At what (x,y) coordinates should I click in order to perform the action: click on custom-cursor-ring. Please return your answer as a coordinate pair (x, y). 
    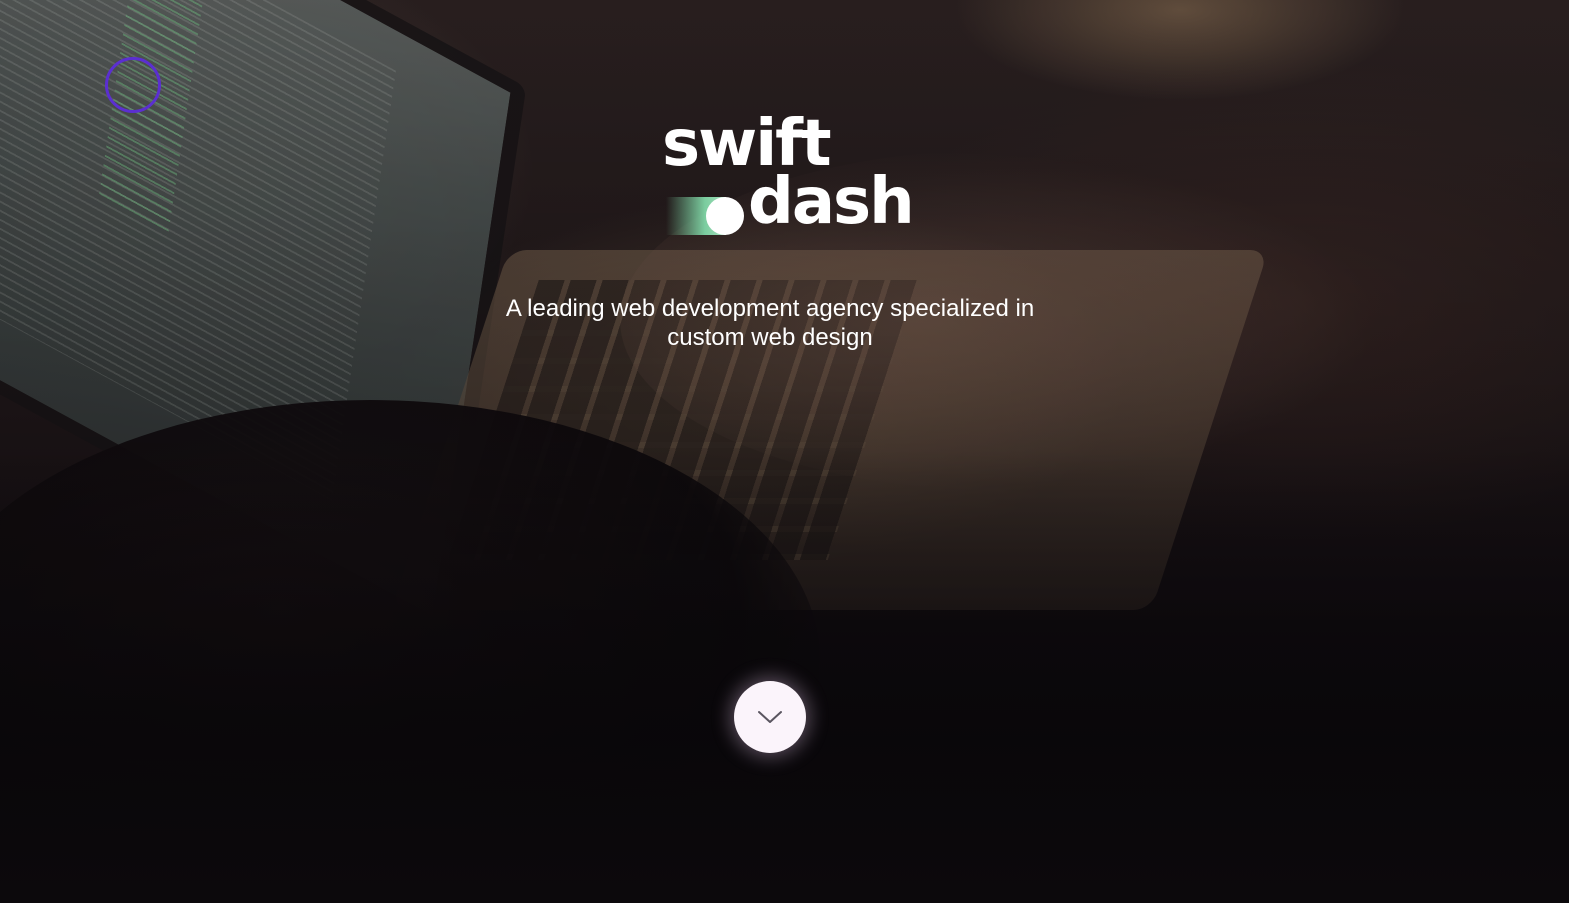
    Looking at the image, I should click on (133, 85).